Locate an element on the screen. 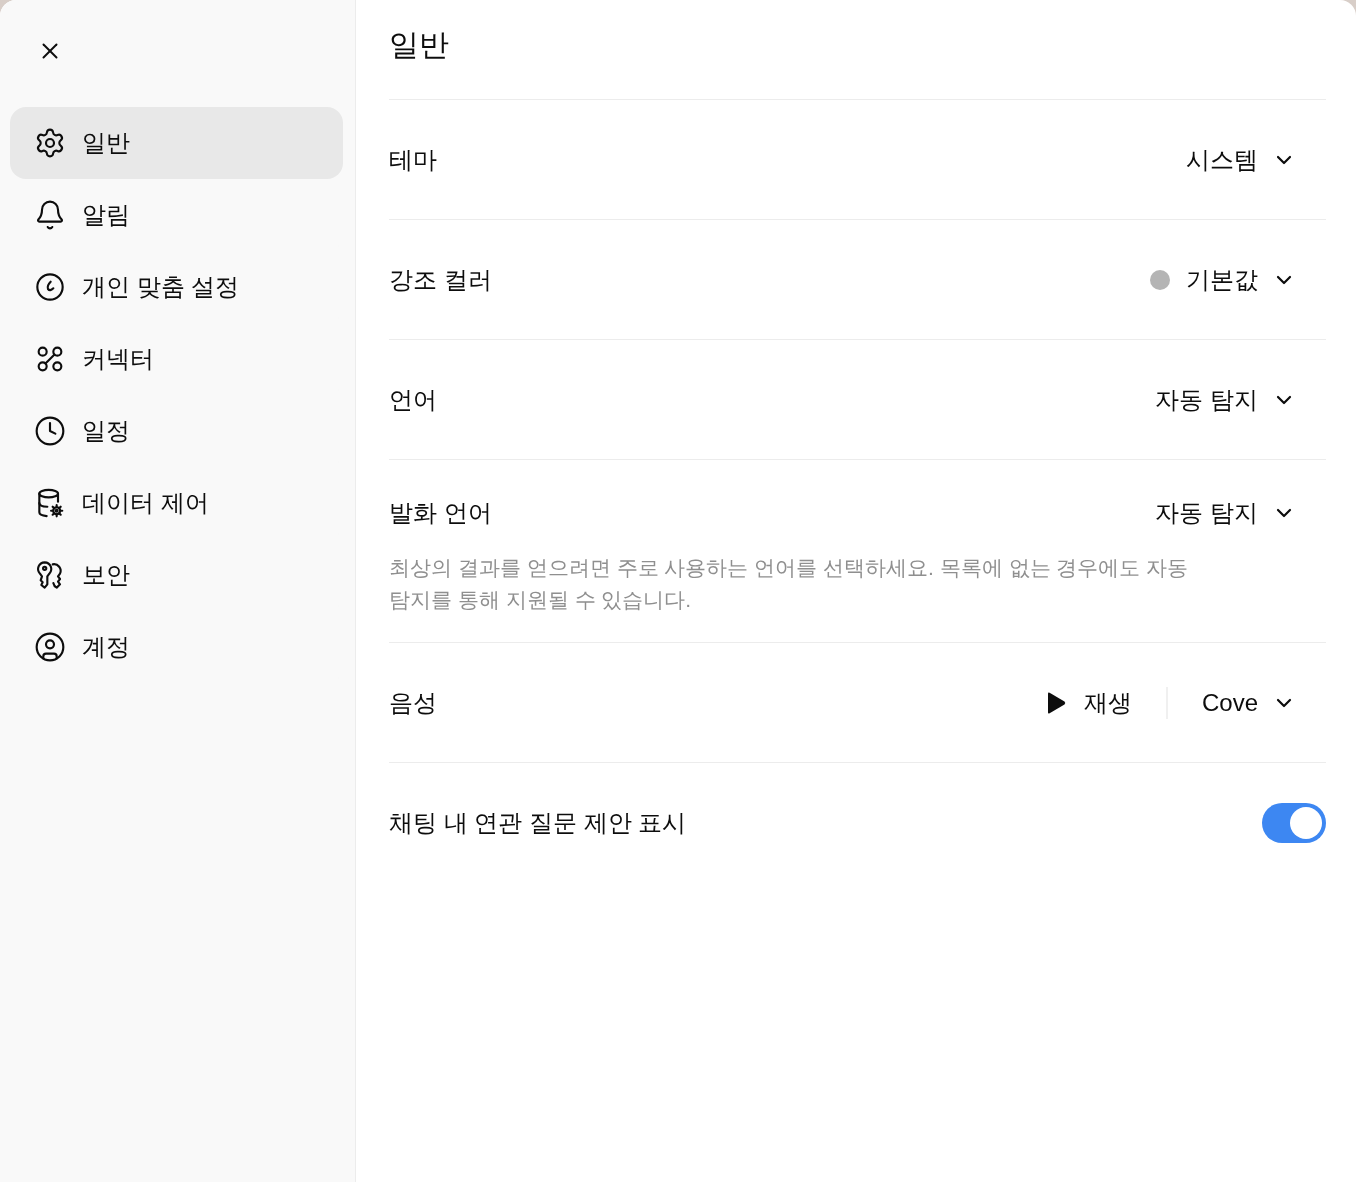 The height and width of the screenshot is (1182, 1356). setting-label: 언어 is located at coordinates (413, 399).